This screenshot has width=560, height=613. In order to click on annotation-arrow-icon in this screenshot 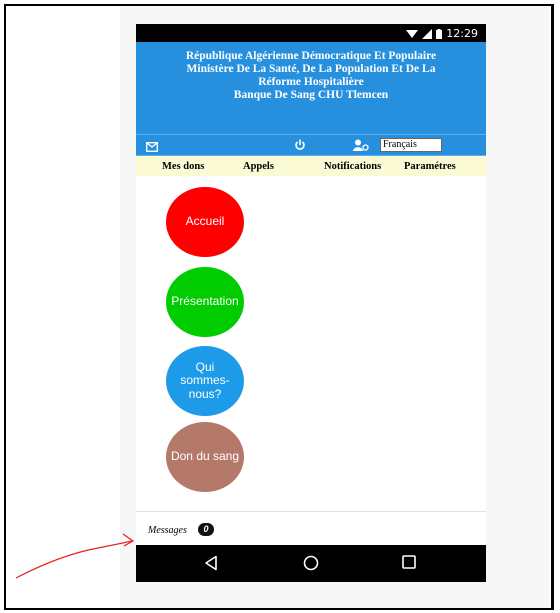, I will do `click(75, 556)`.